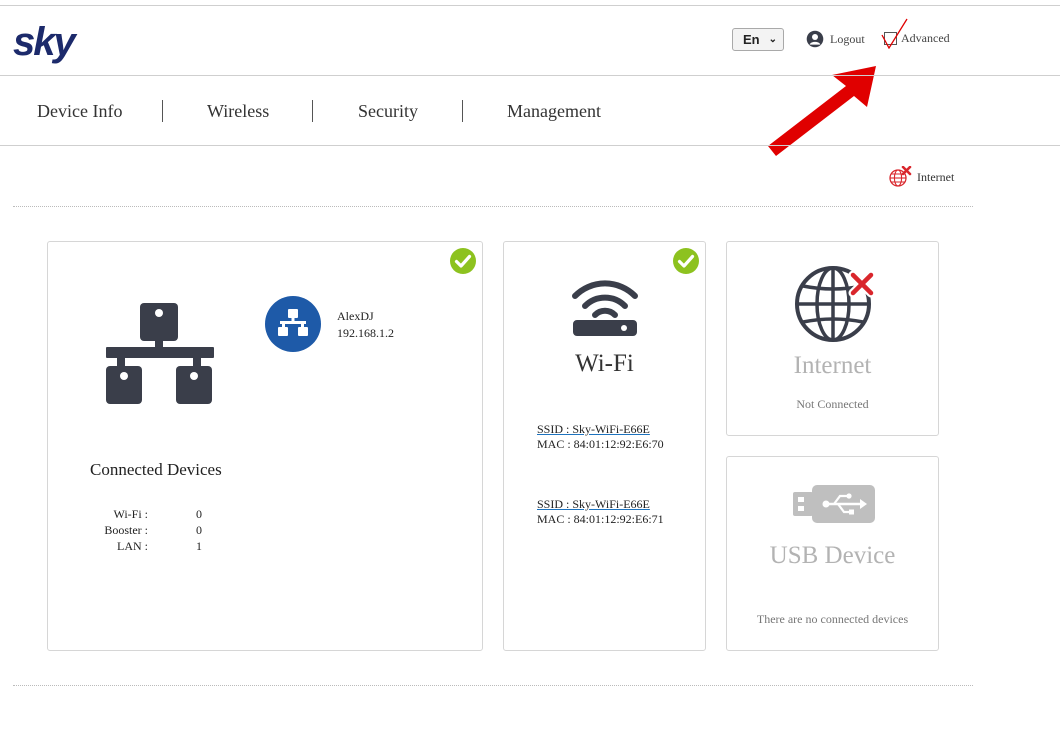 The image size is (1060, 754). I want to click on tab-security: Security, so click(388, 111).